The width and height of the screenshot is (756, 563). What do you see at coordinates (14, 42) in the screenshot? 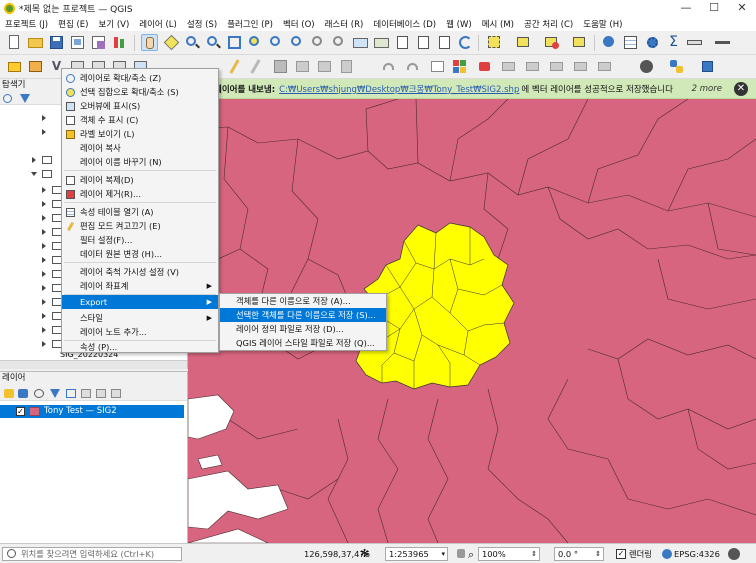
I see `new-project-icon` at bounding box center [14, 42].